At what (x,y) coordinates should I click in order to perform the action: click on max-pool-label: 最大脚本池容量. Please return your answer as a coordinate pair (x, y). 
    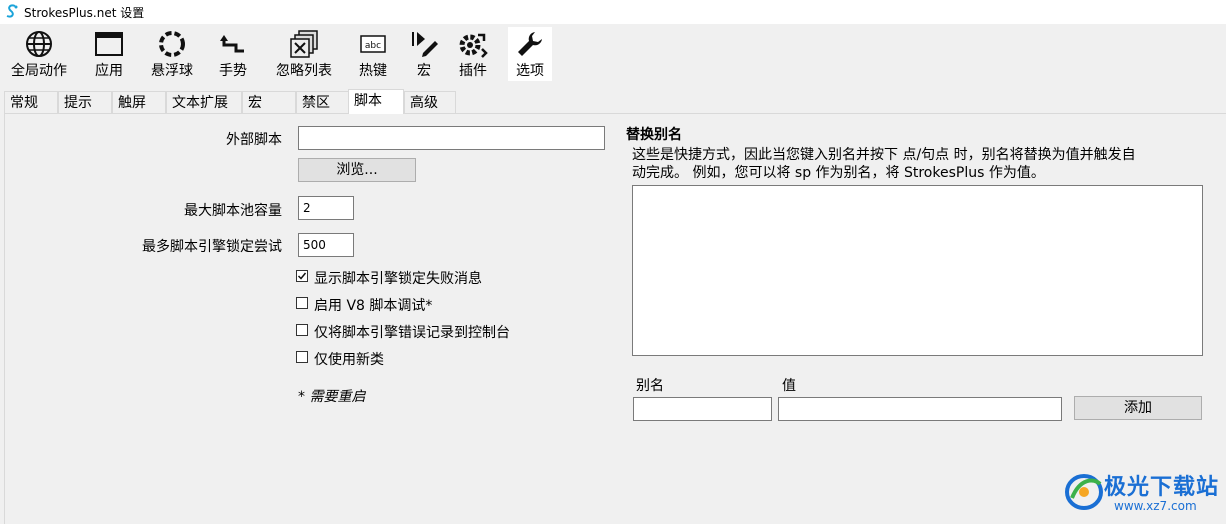
    Looking at the image, I should click on (233, 211).